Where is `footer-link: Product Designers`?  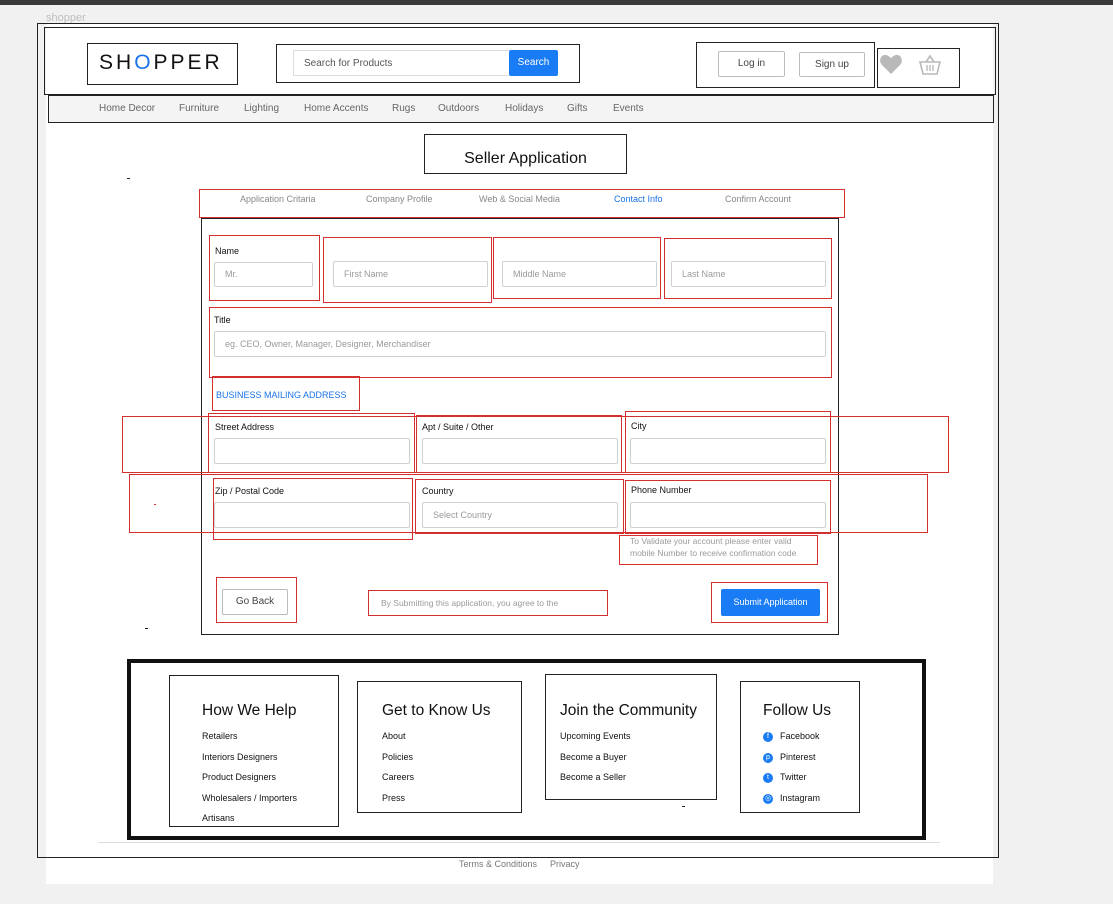 footer-link: Product Designers is located at coordinates (239, 777).